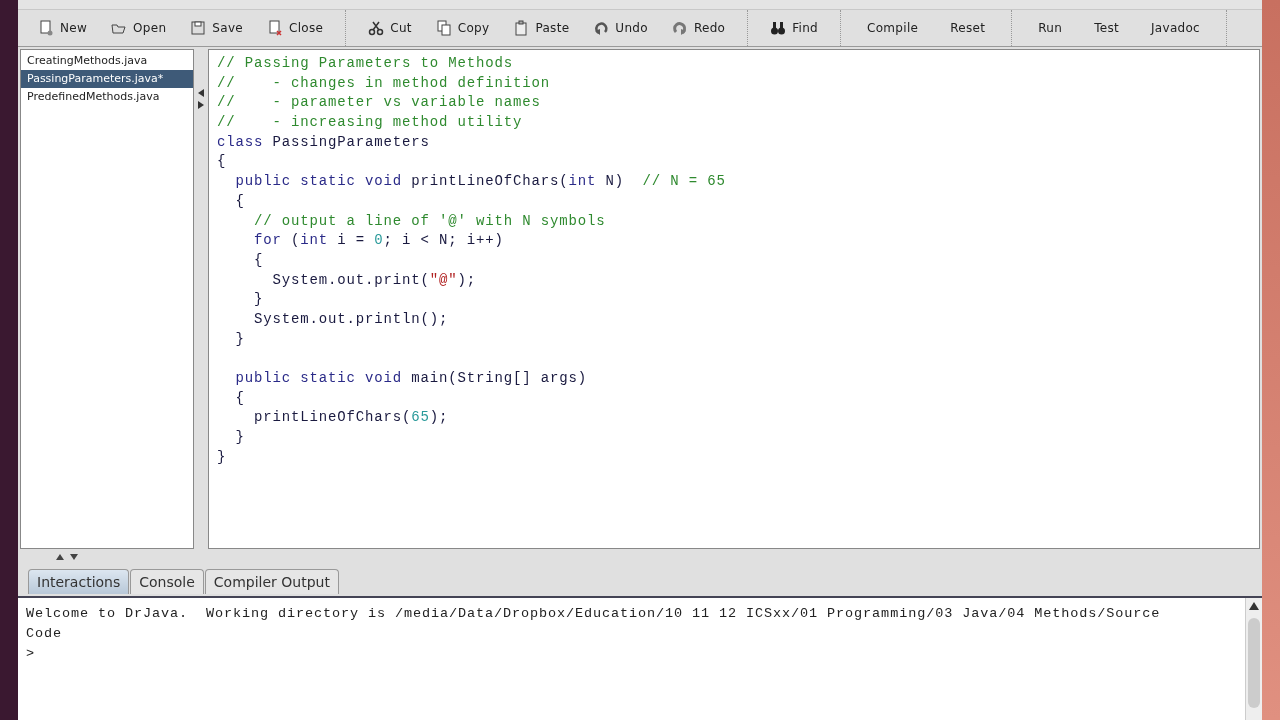 The width and height of the screenshot is (1280, 720). What do you see at coordinates (794, 28) in the screenshot?
I see `toolbar-button: Find` at bounding box center [794, 28].